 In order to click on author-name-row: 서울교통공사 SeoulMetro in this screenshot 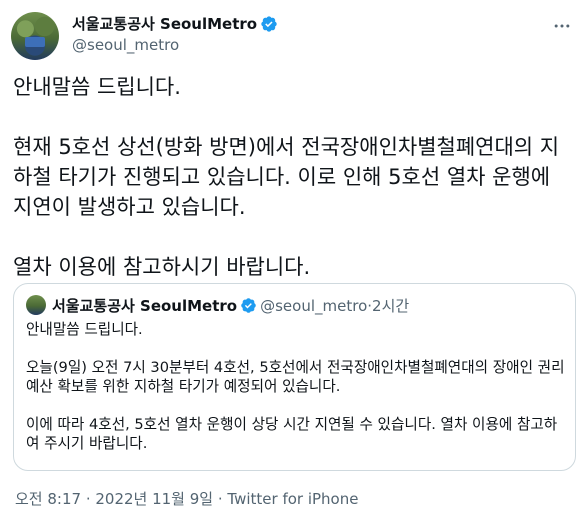, I will do `click(175, 23)`.